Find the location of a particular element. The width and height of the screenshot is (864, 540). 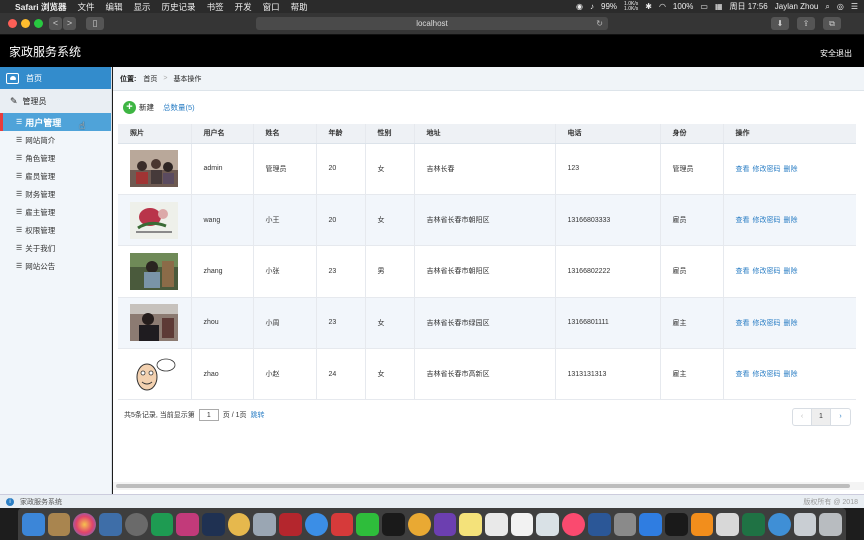

qq-alt-icon is located at coordinates (676, 524).